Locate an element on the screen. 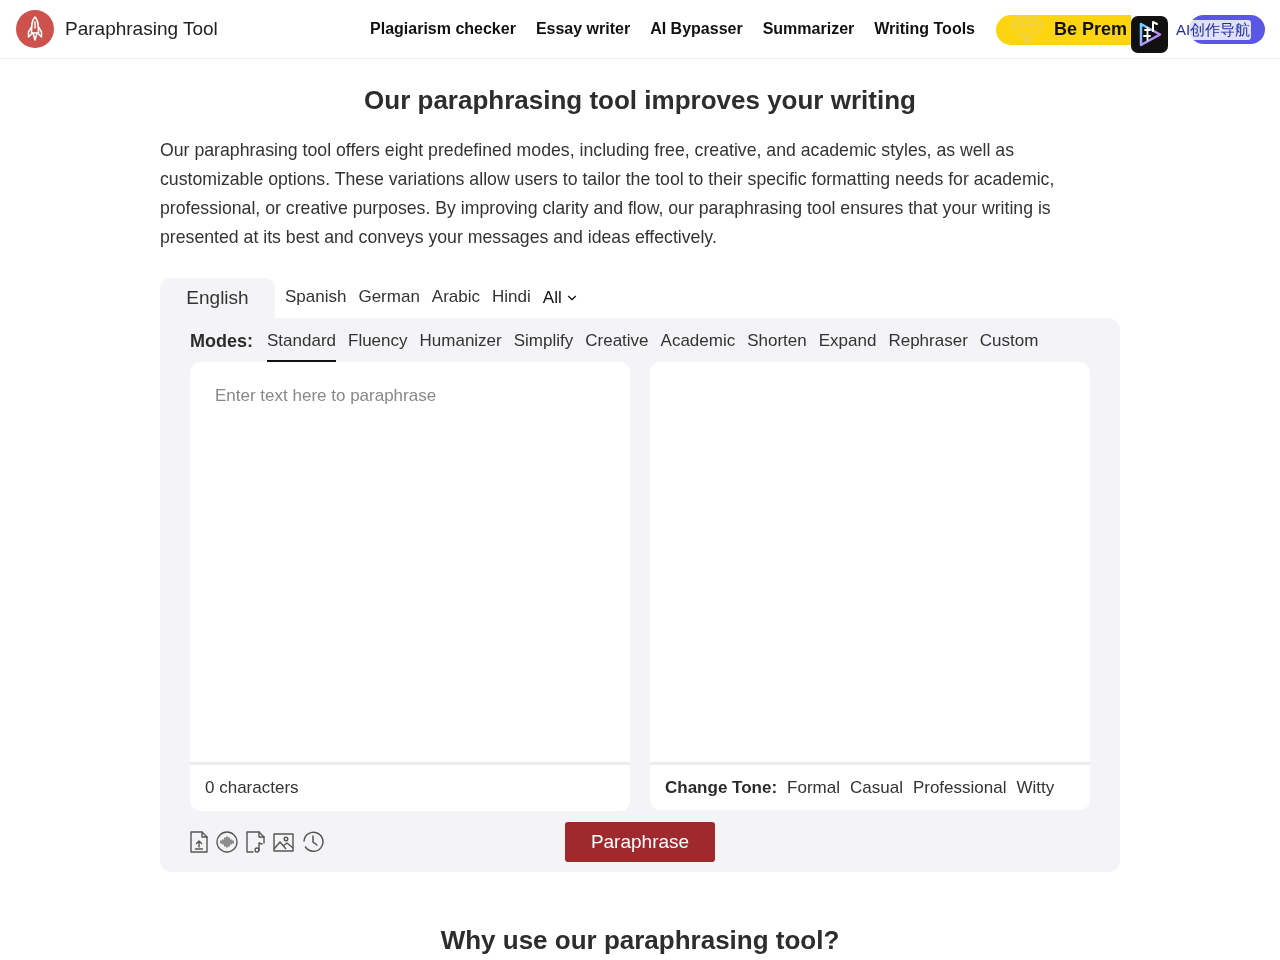 This screenshot has width=1280, height=960. page-heading: Our paraphrasing tool improves your writing is located at coordinates (640, 100).